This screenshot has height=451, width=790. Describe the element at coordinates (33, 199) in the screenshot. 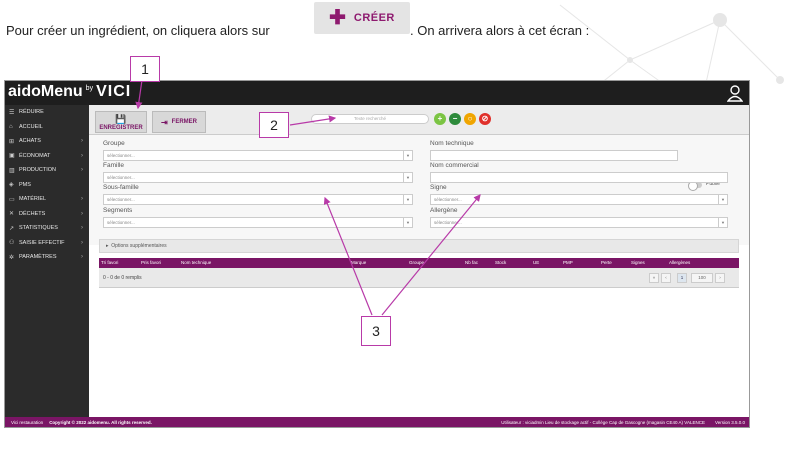

I see `sidebar-item-label: MATÉRIEL` at that location.